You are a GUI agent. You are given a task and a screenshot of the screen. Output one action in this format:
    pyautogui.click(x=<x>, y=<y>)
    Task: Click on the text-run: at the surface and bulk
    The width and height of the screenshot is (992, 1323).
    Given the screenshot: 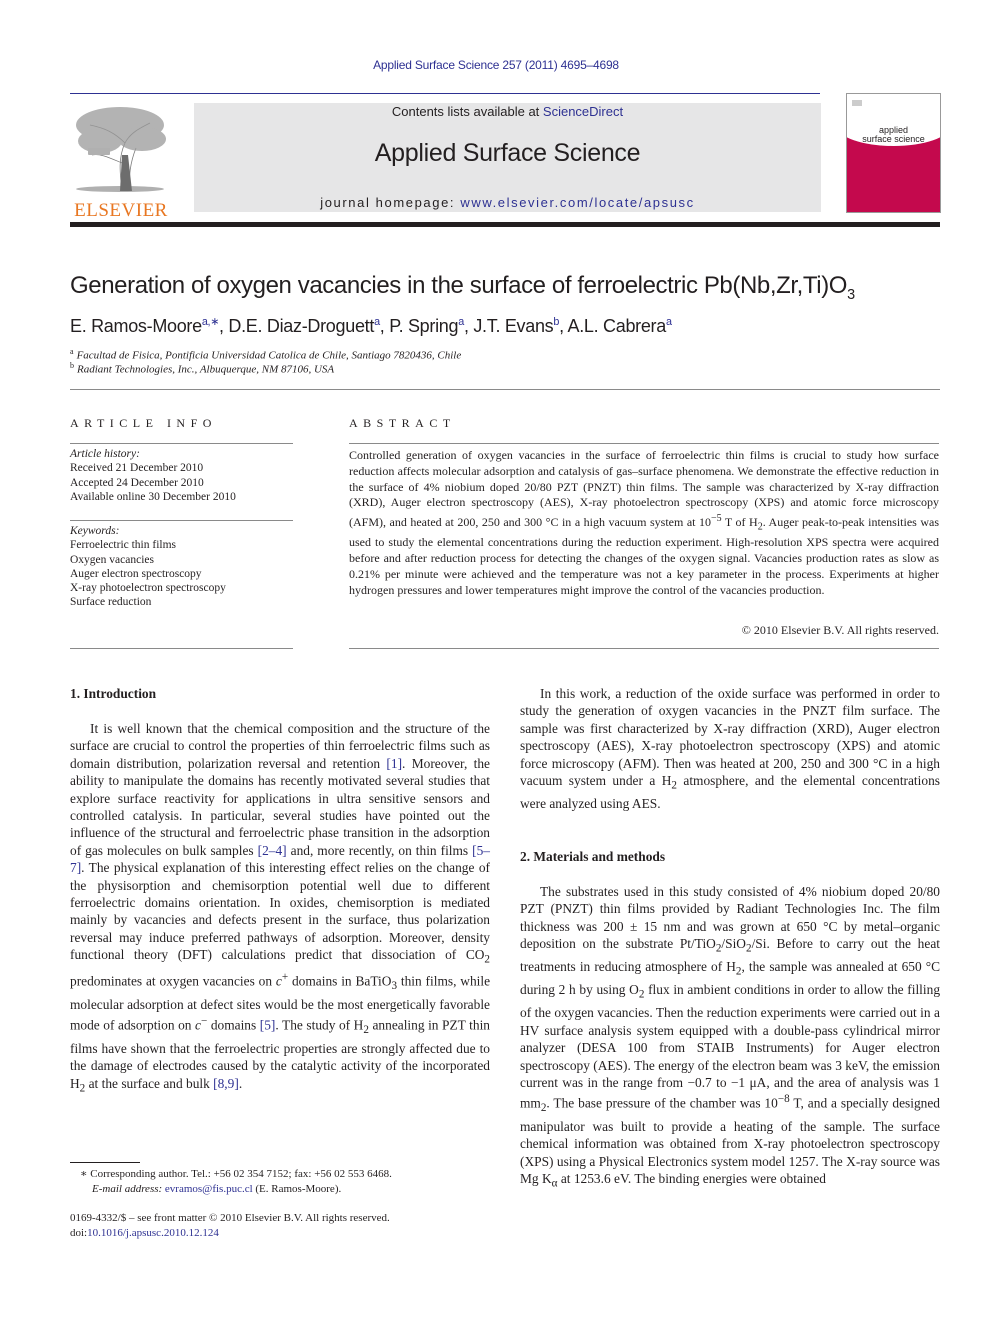 What is the action you would take?
    pyautogui.click(x=149, y=1083)
    